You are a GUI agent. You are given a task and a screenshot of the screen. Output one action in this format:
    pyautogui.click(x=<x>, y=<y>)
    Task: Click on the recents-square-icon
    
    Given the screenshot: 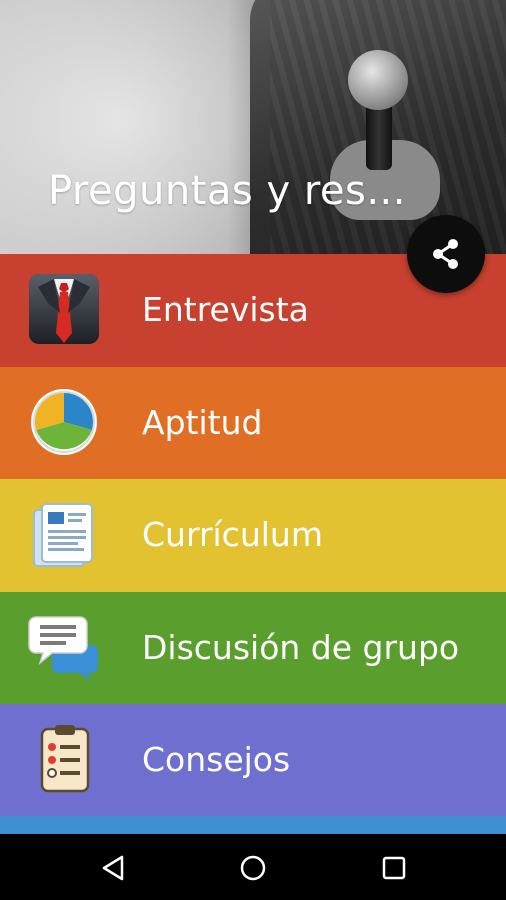 What is the action you would take?
    pyautogui.click(x=394, y=868)
    